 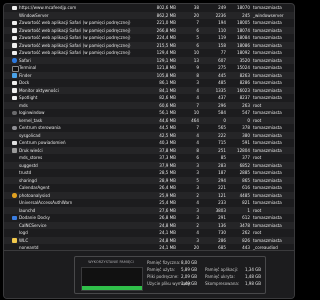 I want to click on table-row: trustd 28,5 MB 3 187 2885 tomaszmiasta, so click(x=149, y=173).